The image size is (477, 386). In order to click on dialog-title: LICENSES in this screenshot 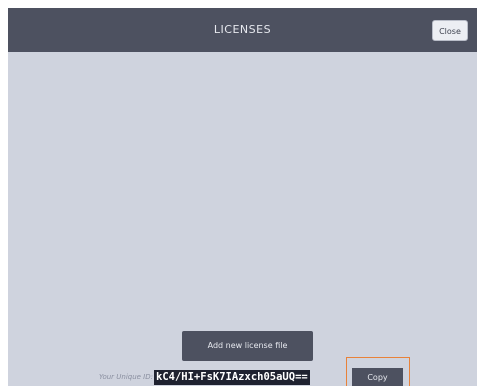, I will do `click(242, 29)`.